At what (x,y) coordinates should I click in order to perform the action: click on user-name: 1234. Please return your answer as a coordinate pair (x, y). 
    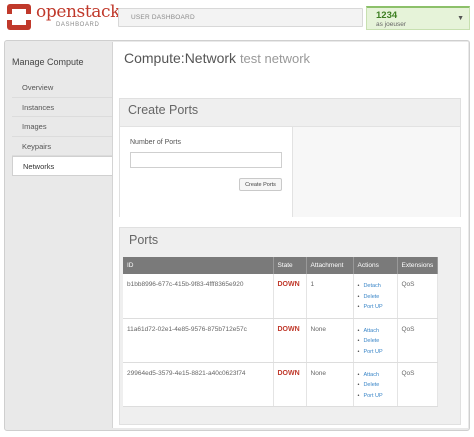
    Looking at the image, I should click on (387, 15).